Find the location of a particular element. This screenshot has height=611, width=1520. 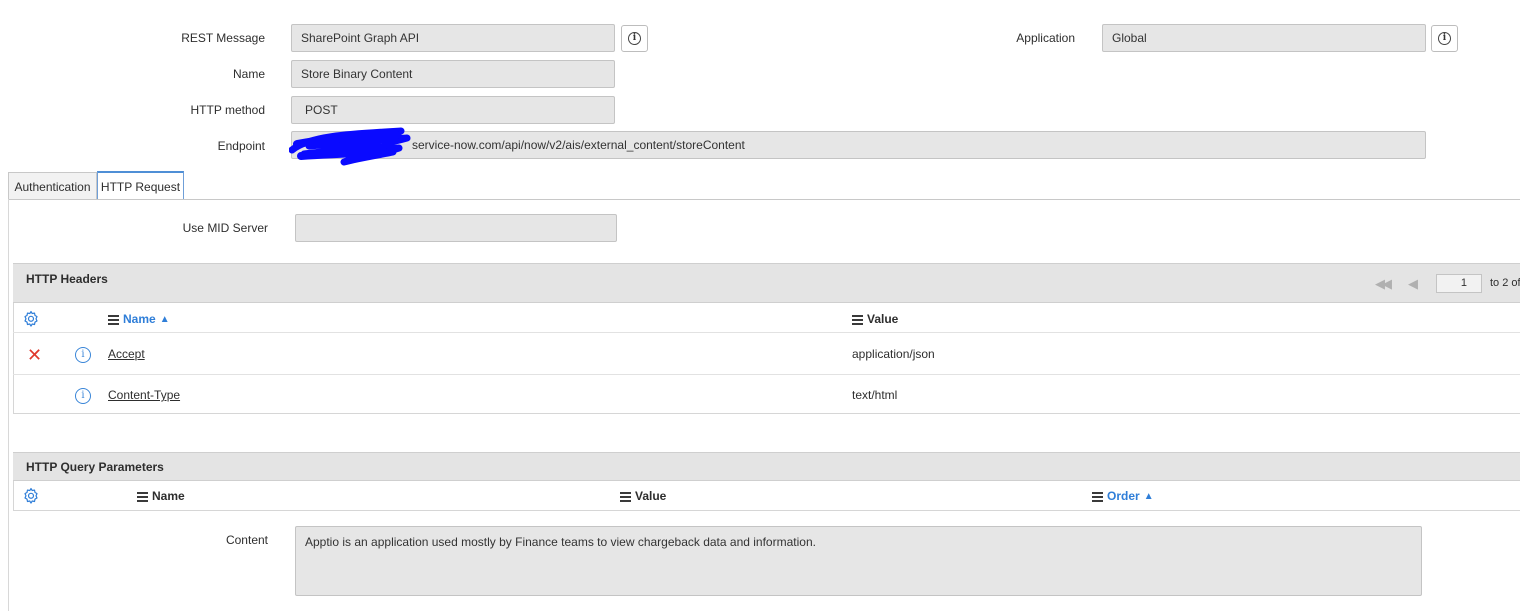

http-method-field: POST is located at coordinates (453, 110).